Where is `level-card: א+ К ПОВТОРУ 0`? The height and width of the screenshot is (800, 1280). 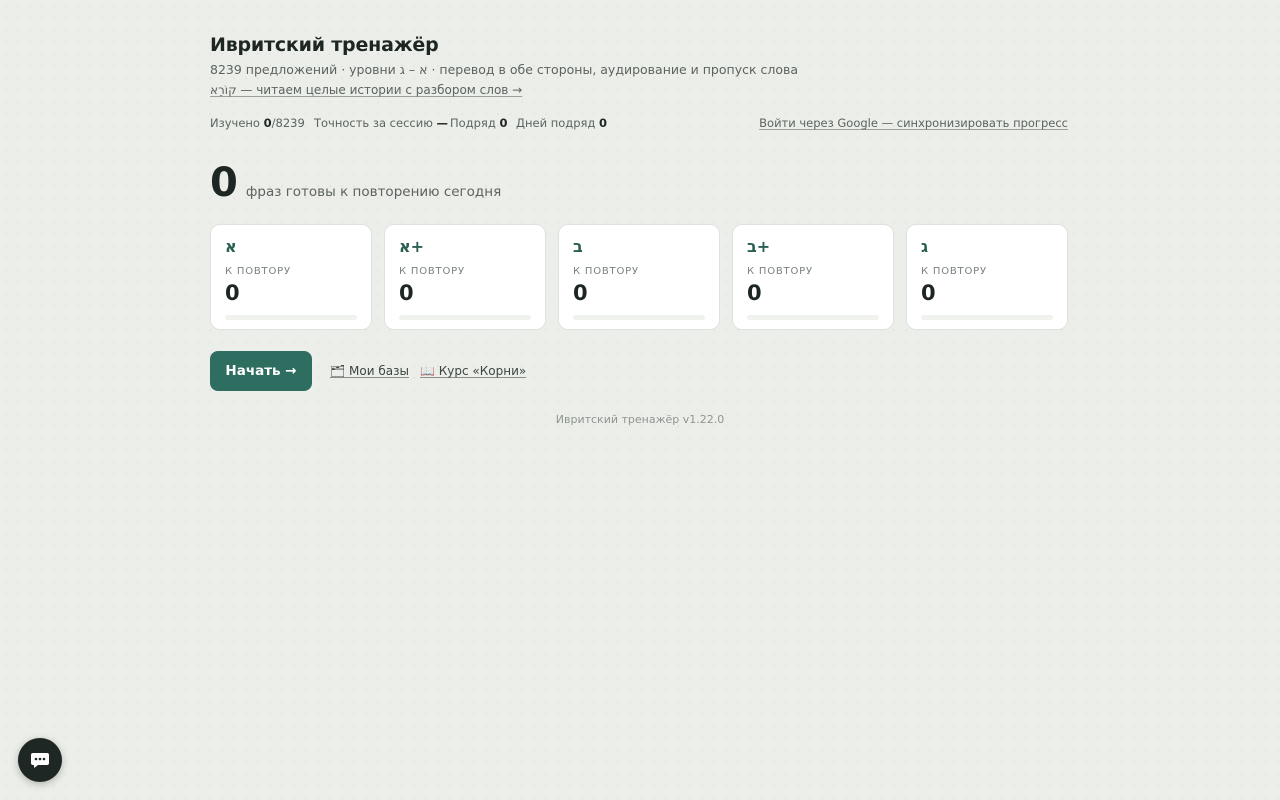 level-card: א+ К ПОВТОРУ 0 is located at coordinates (465, 277).